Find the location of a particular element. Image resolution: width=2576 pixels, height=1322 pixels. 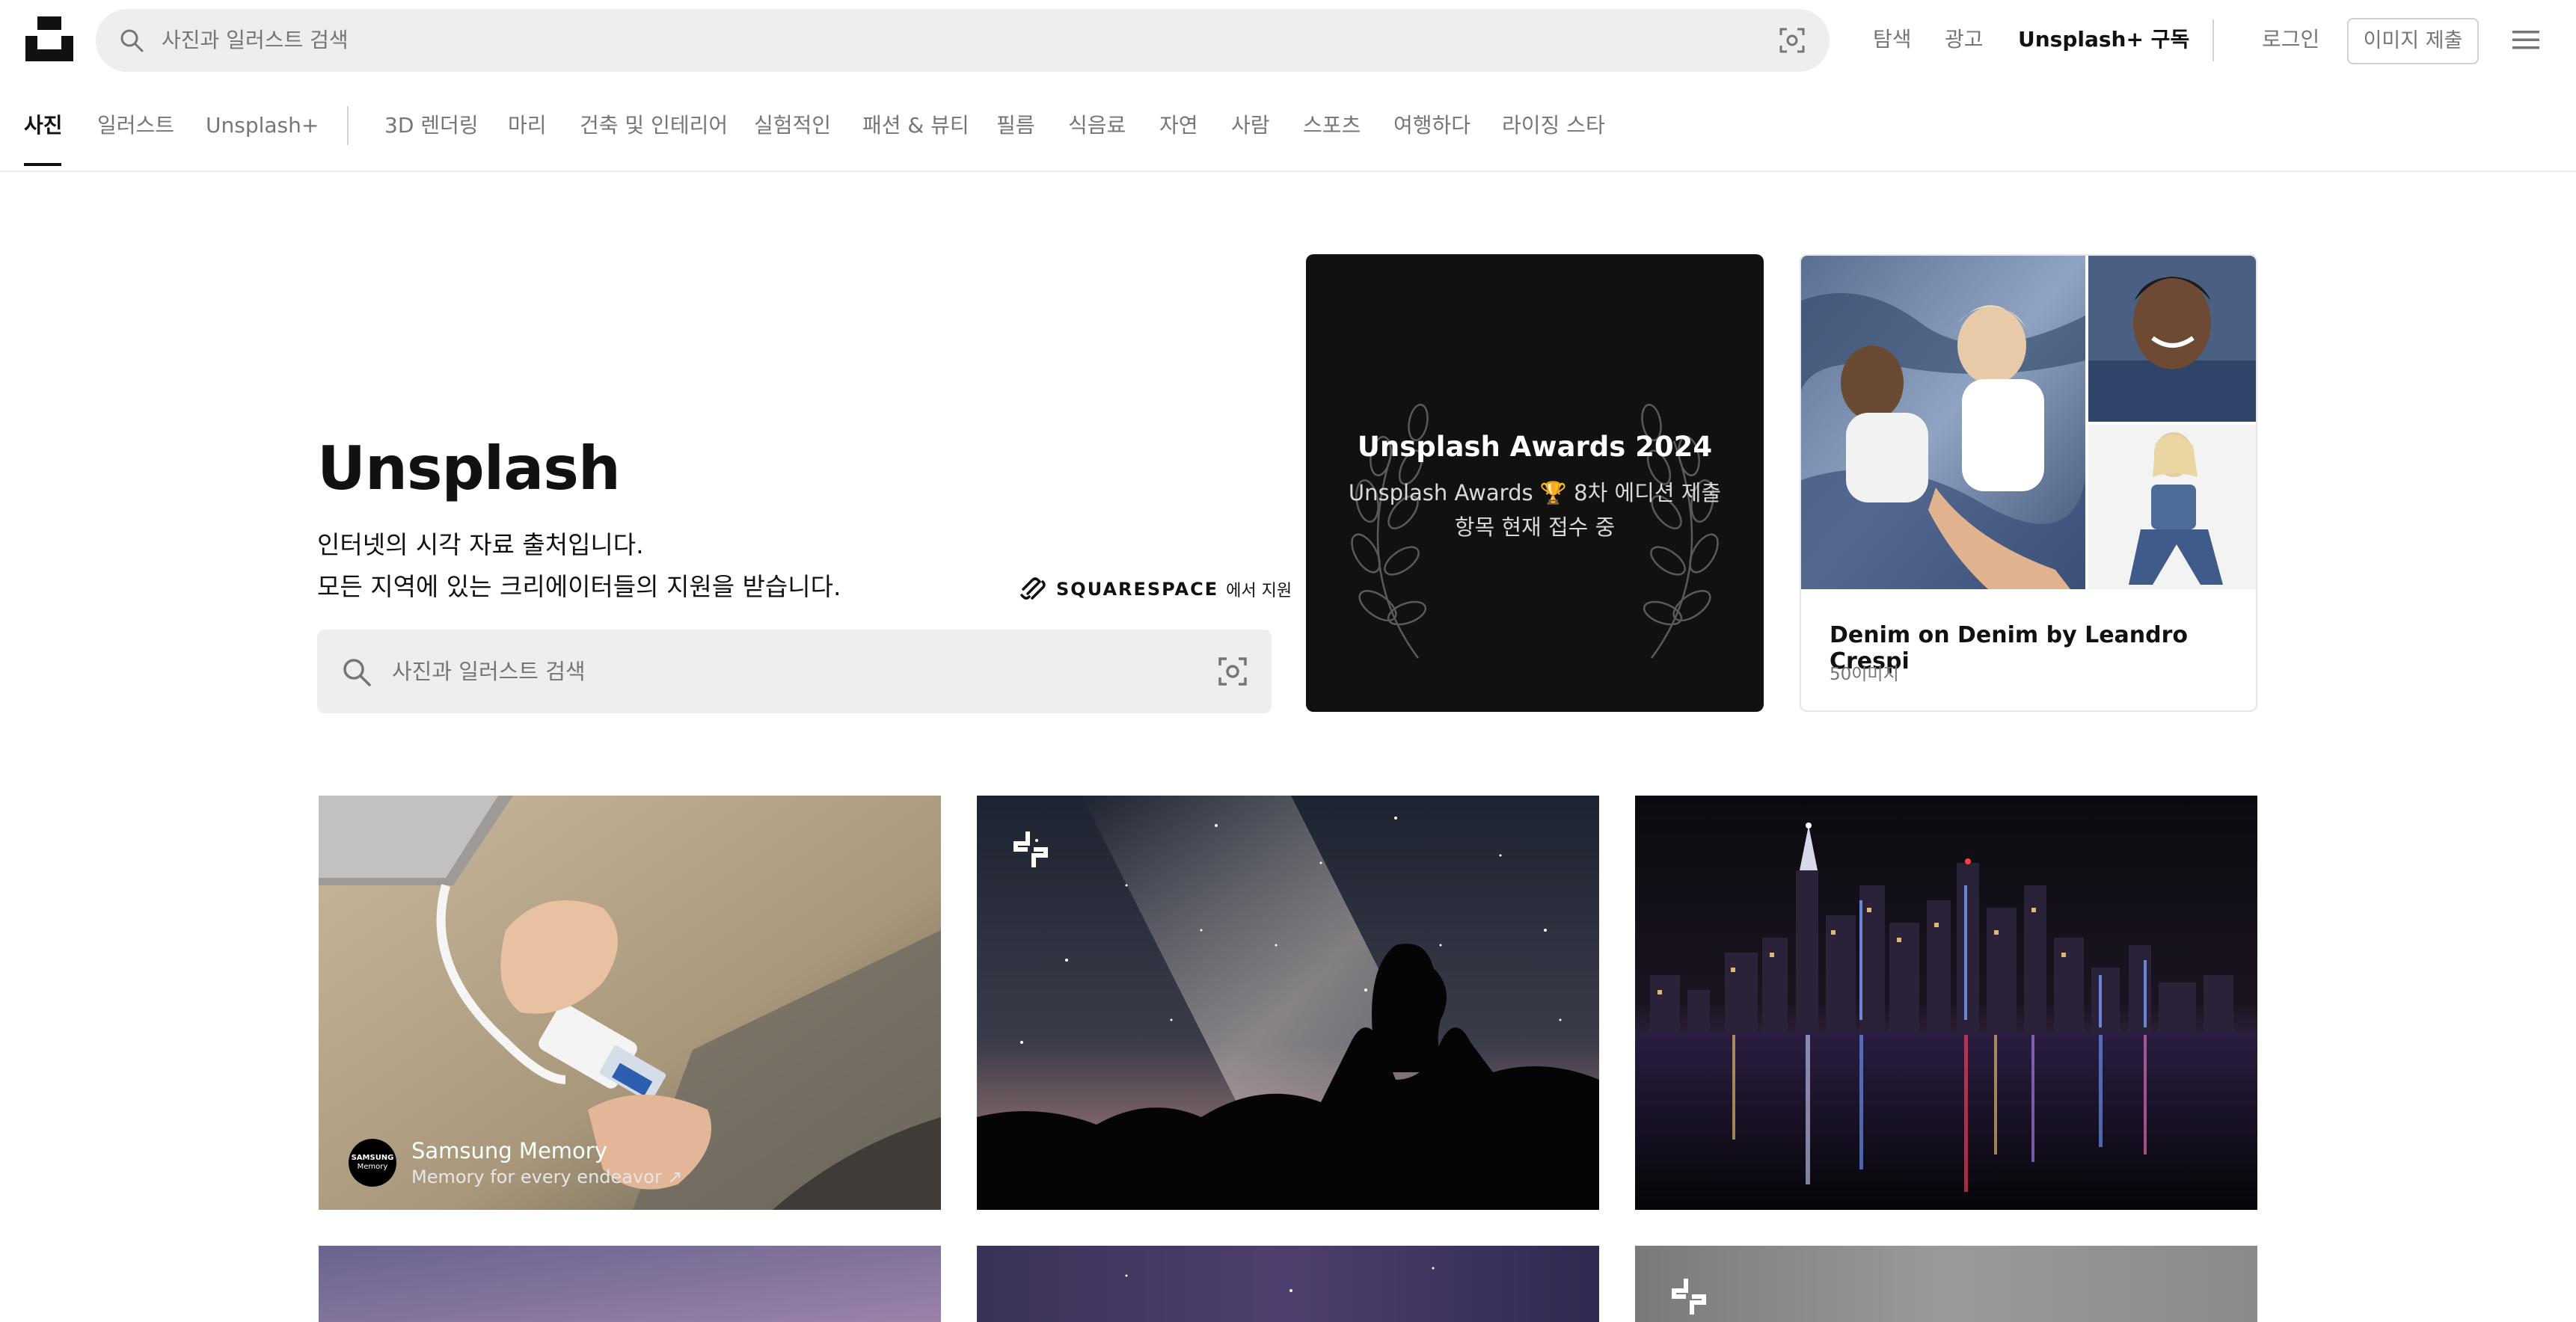

topic-3d-renders: 3D 렌더링 is located at coordinates (431, 124).